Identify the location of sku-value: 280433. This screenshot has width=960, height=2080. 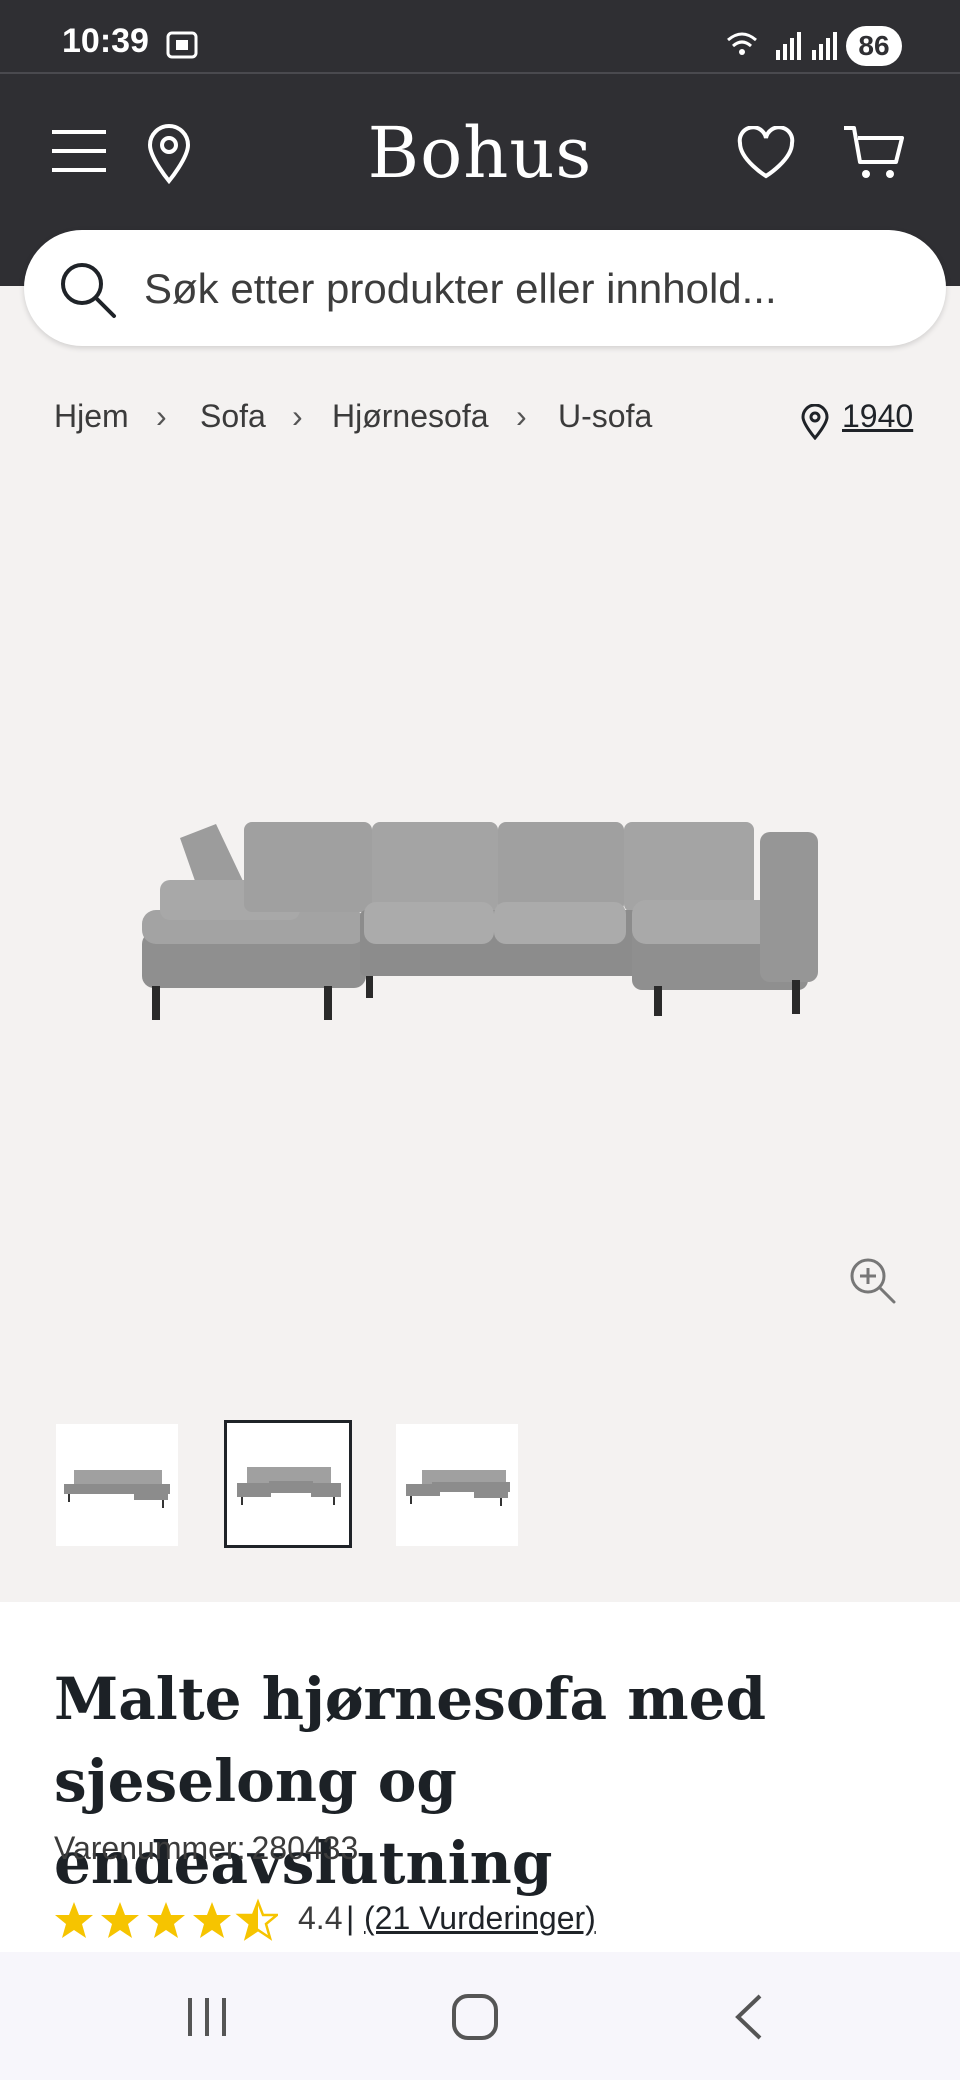
(305, 1848).